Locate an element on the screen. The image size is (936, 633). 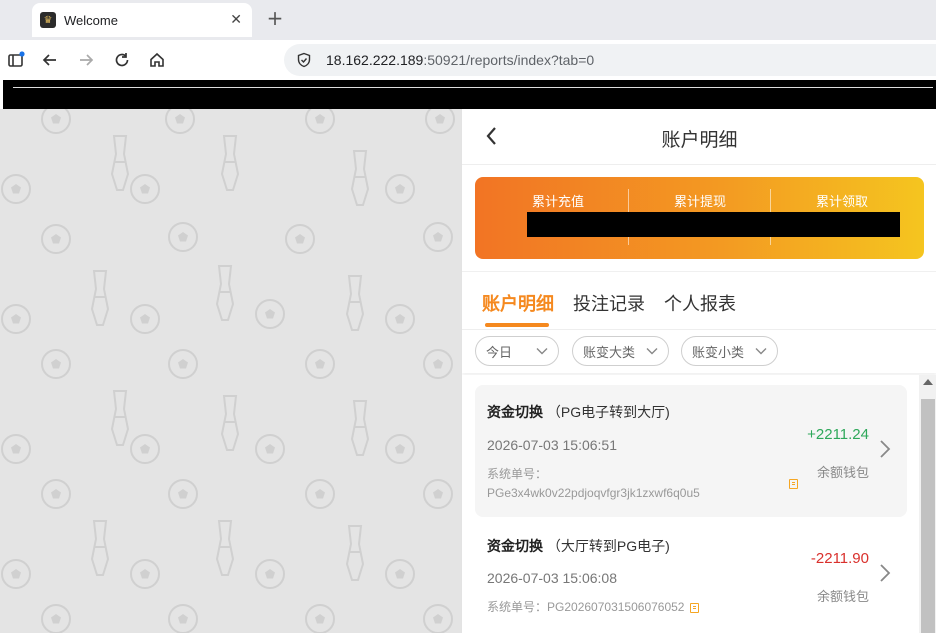
order-number: PGe3x4wk0v22pdjoqvfgr3jk1zxwf6q0u5 is located at coordinates (593, 493).